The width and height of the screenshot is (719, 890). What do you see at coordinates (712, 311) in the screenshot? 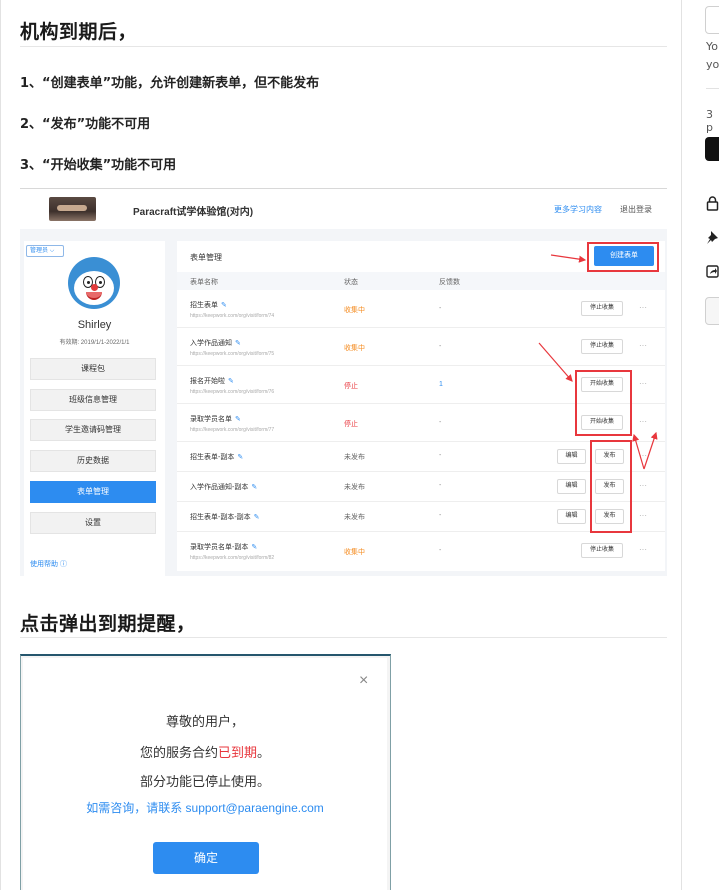
I see `rail-button-bottom` at bounding box center [712, 311].